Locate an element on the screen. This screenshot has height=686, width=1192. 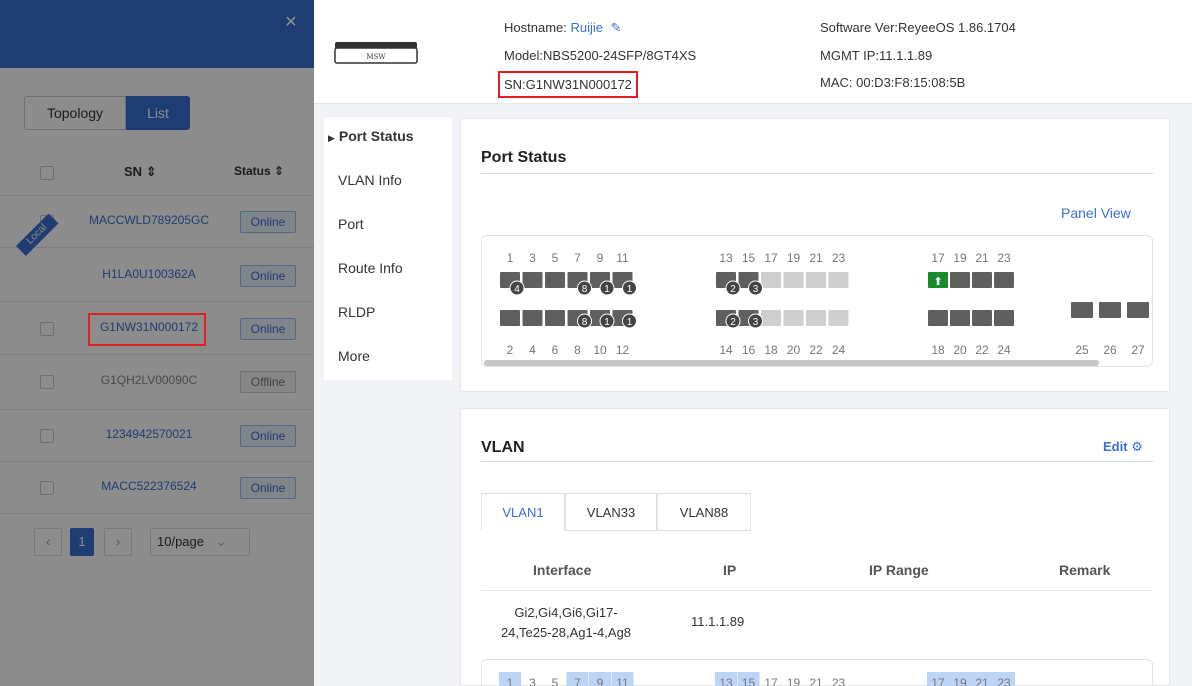
selected-row-highlight is located at coordinates (147, 329).